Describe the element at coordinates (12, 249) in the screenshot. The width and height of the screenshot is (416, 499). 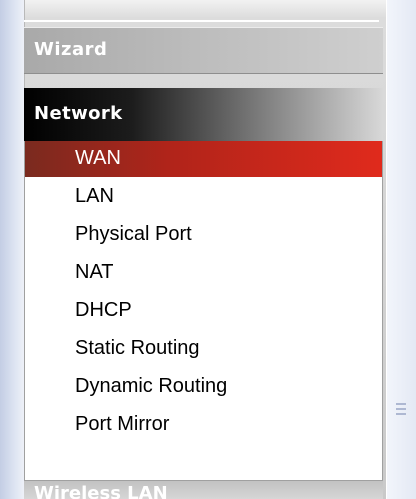
I see `left-frame-edge` at that location.